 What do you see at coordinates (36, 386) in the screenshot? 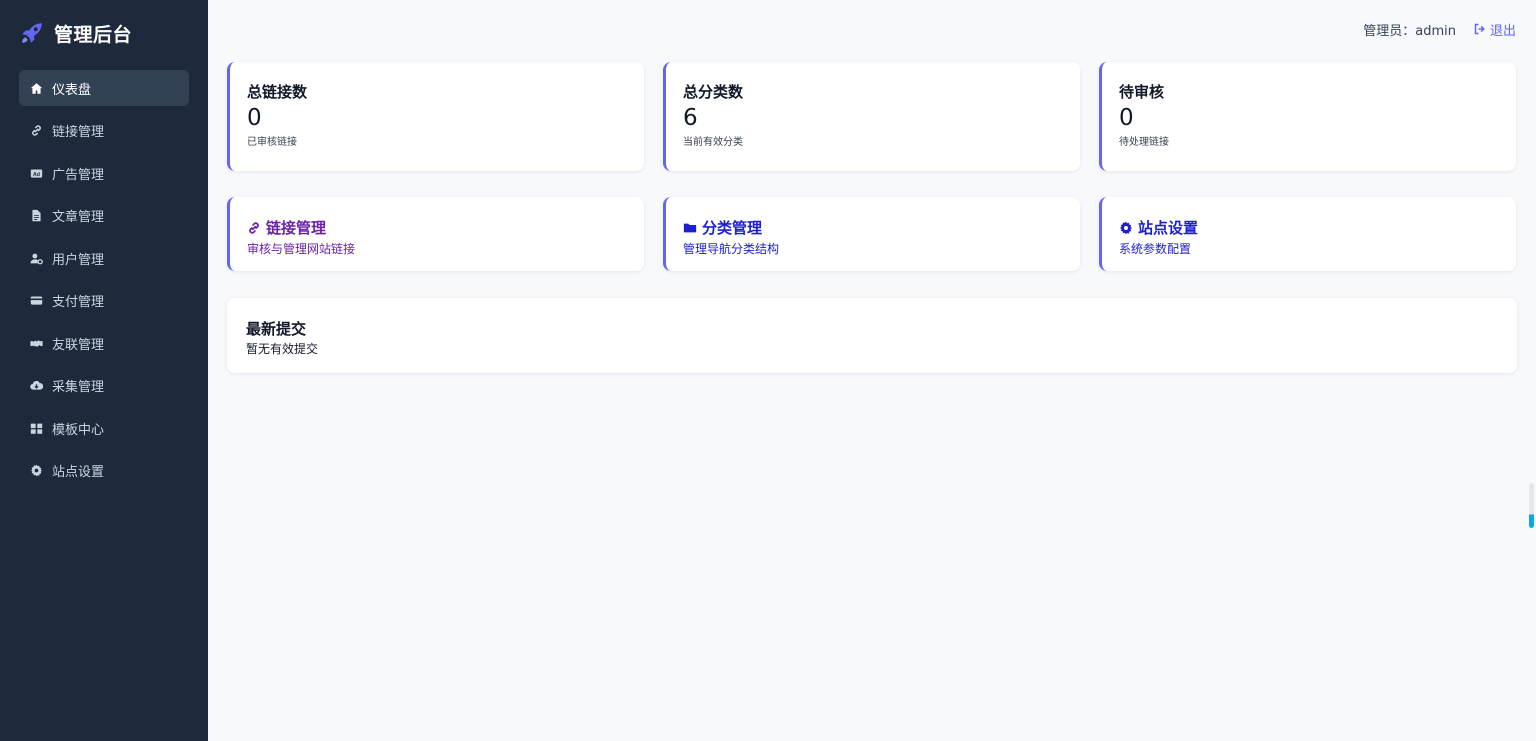
I see `cloud-download-icon` at bounding box center [36, 386].